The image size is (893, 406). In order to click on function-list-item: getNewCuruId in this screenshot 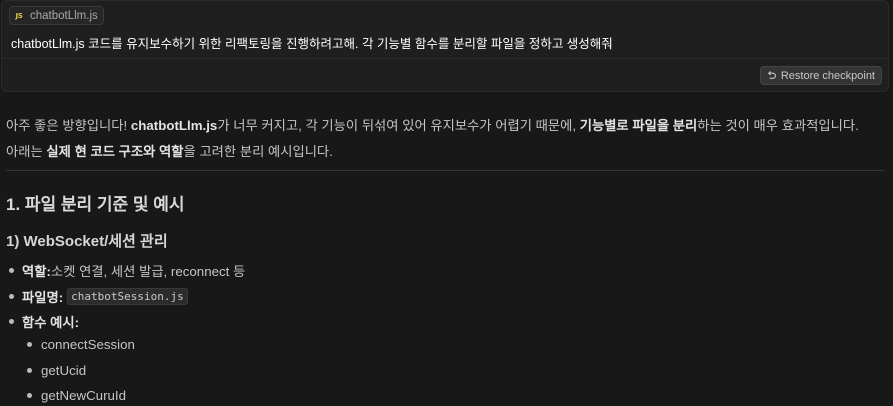, I will do `click(74, 395)`.